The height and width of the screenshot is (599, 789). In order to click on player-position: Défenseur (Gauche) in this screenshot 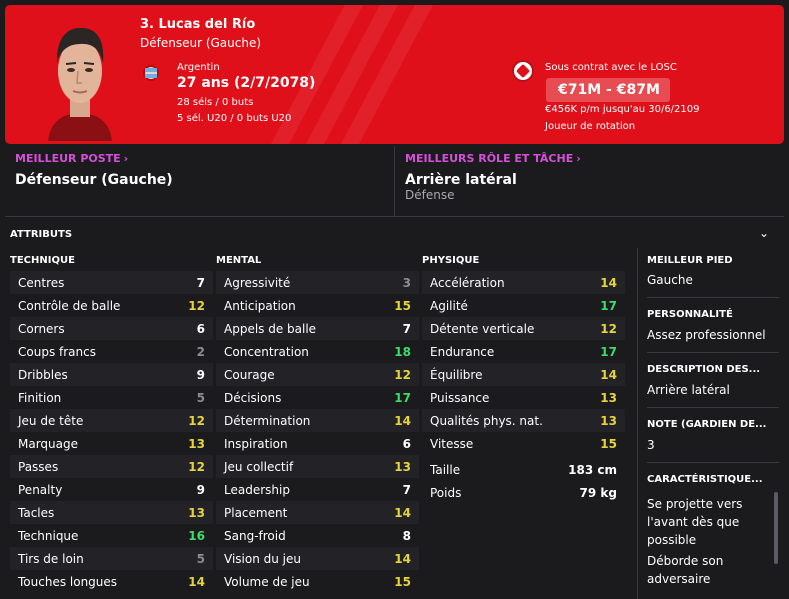, I will do `click(201, 43)`.